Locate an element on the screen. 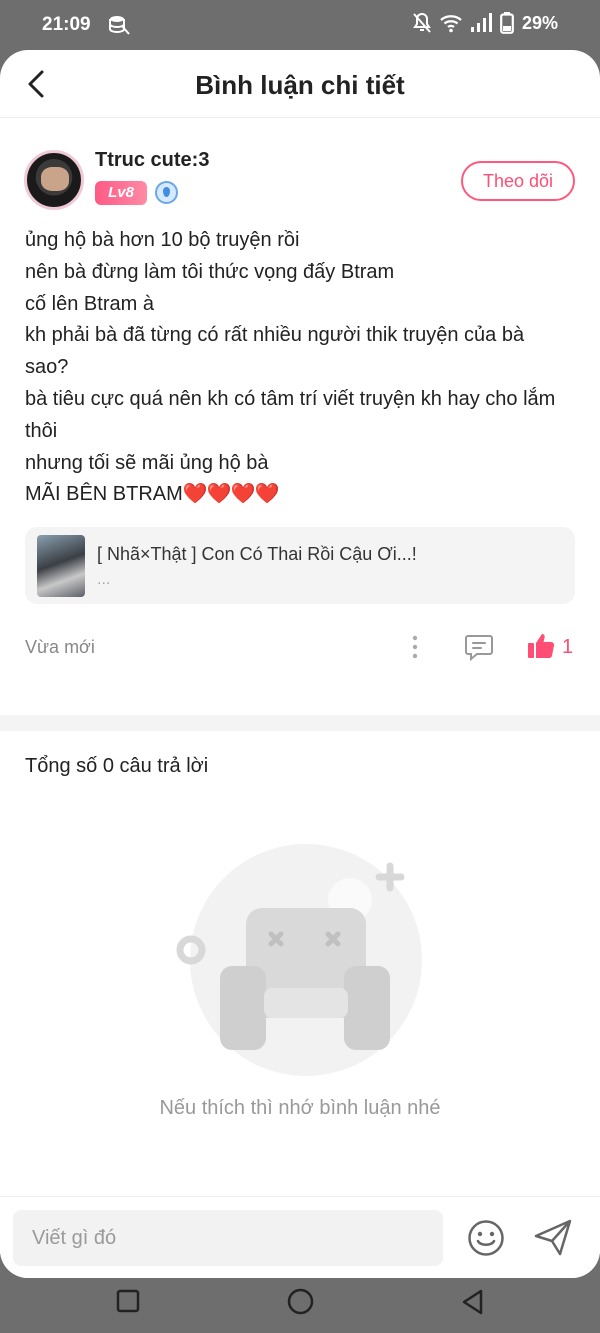  comment-line: ủng hộ bà hơn 10 bộ truyện rồi is located at coordinates (162, 240).